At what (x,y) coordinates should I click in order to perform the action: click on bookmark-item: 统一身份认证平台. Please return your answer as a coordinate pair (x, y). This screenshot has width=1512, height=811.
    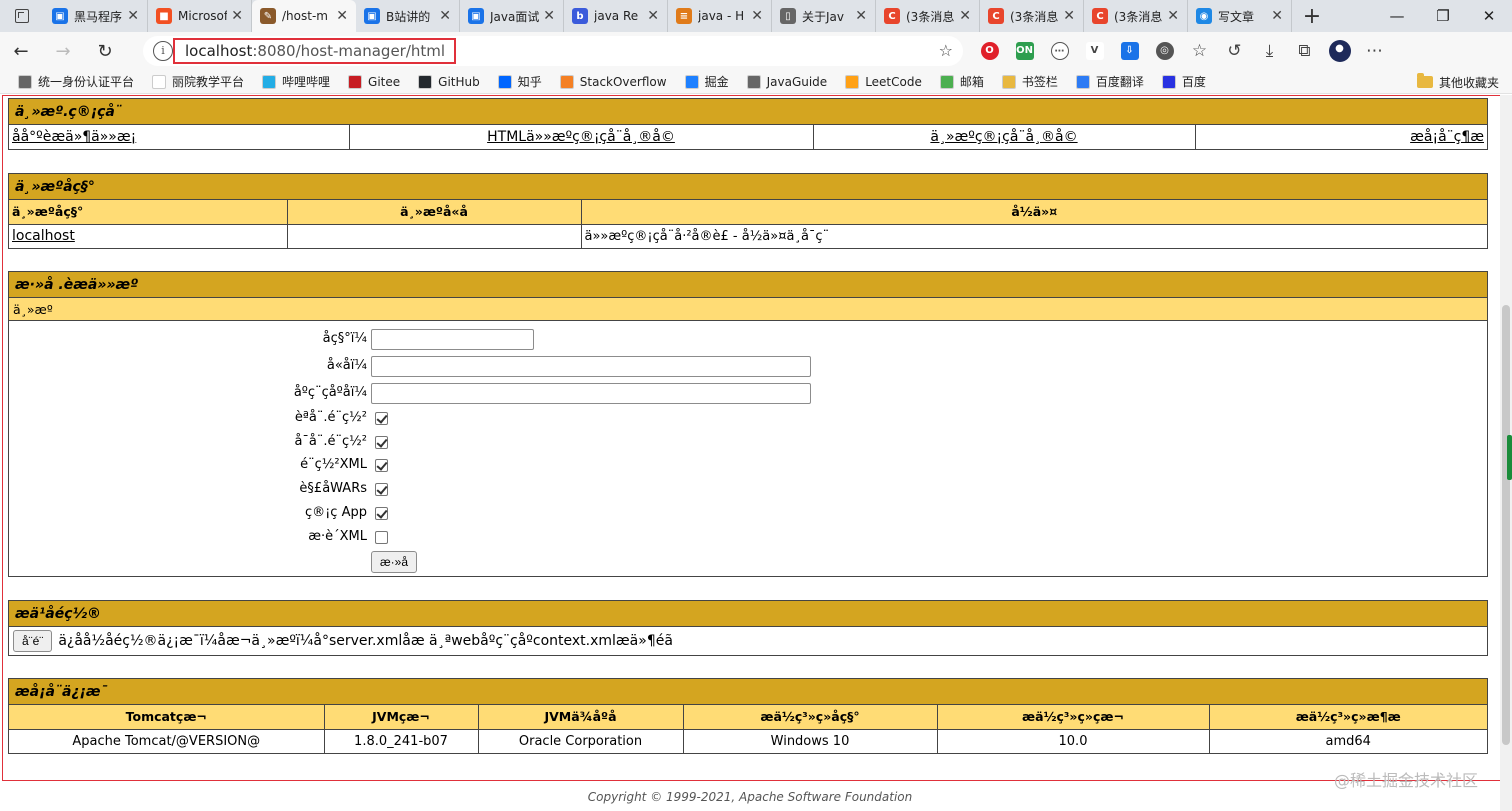
    Looking at the image, I should click on (76, 81).